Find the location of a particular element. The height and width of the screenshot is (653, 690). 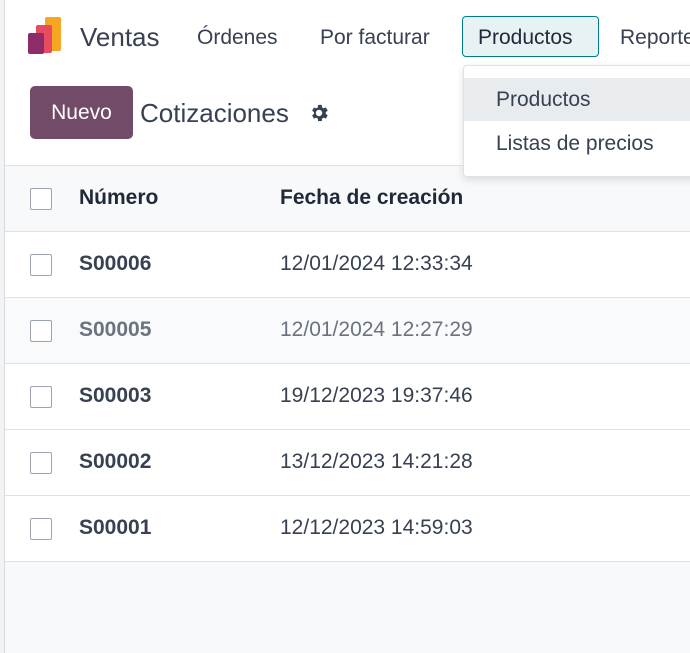

select-all-checkbox is located at coordinates (41, 199).